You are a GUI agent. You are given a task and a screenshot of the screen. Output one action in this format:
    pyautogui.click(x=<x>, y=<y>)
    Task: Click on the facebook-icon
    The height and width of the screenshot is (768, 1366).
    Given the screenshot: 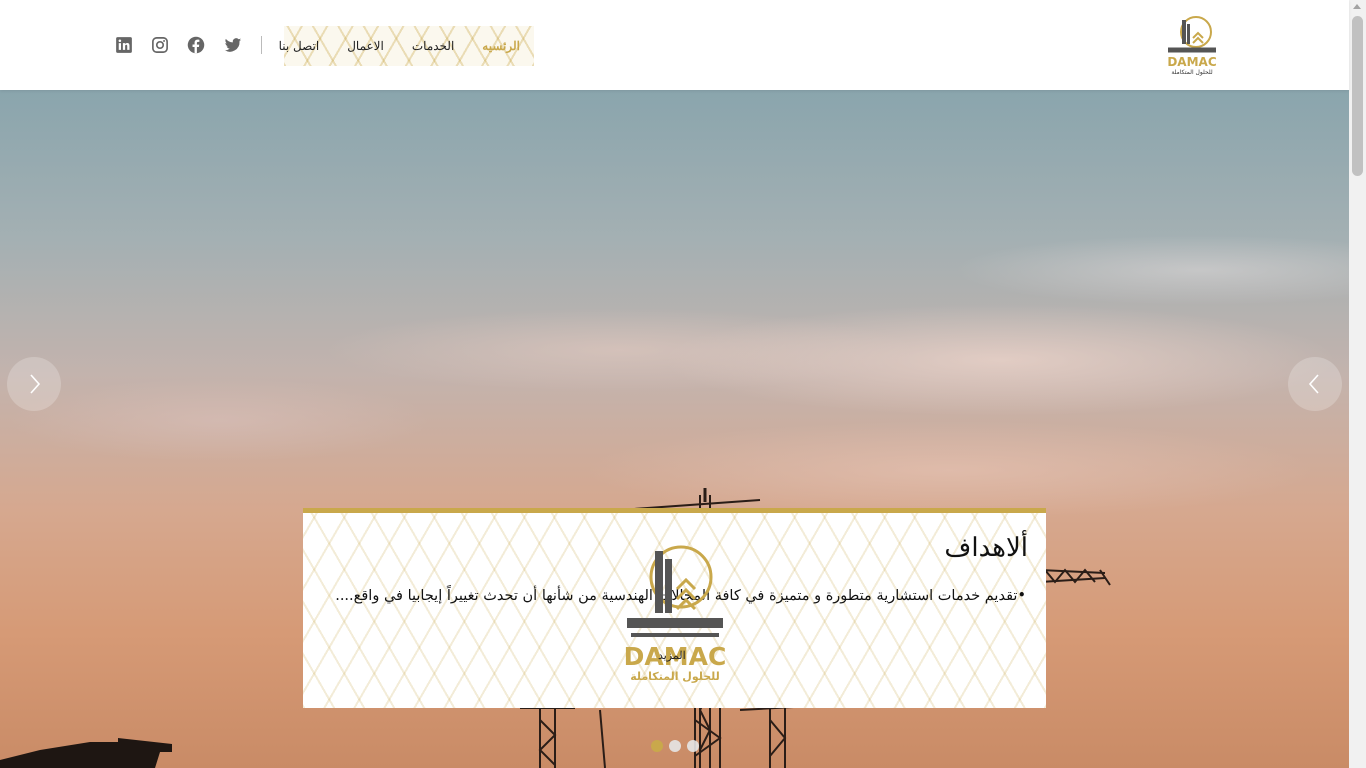 What is the action you would take?
    pyautogui.click(x=196, y=45)
    